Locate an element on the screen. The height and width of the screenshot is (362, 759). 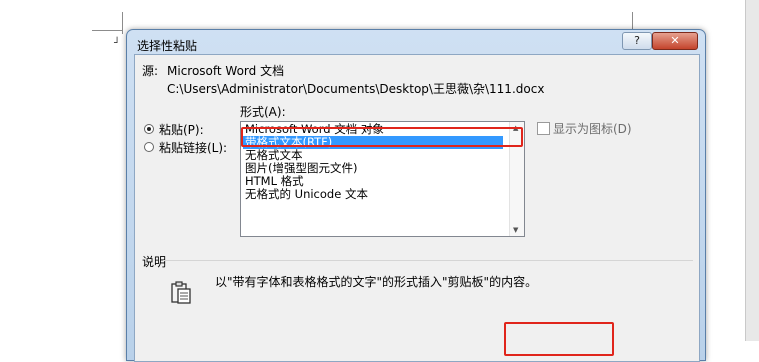
crop-mark-vertical-left is located at coordinates (122, 23).